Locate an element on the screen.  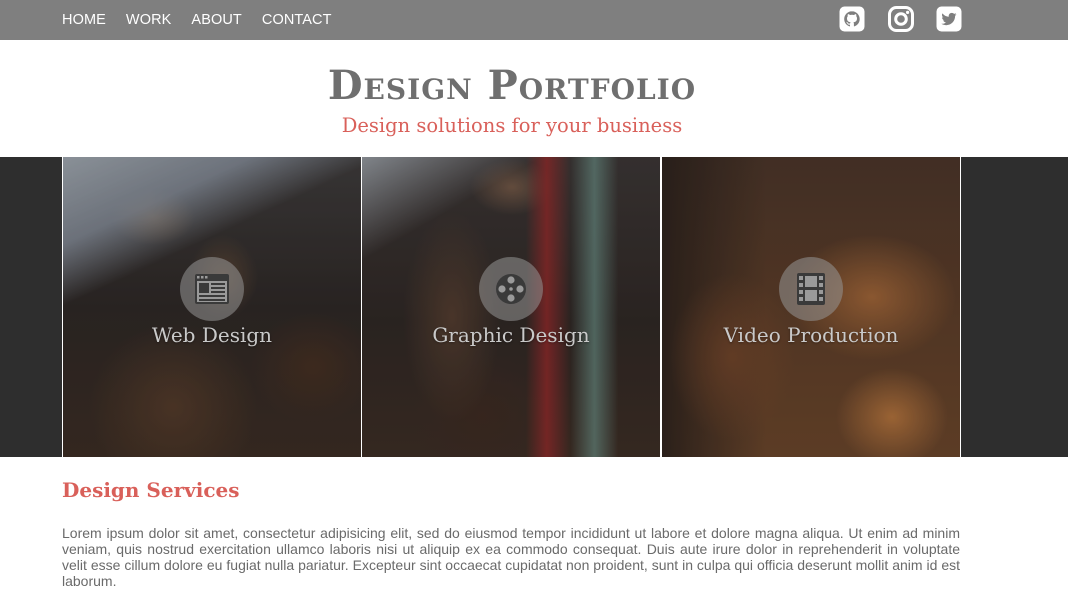
nav-work-link: WORK is located at coordinates (149, 20).